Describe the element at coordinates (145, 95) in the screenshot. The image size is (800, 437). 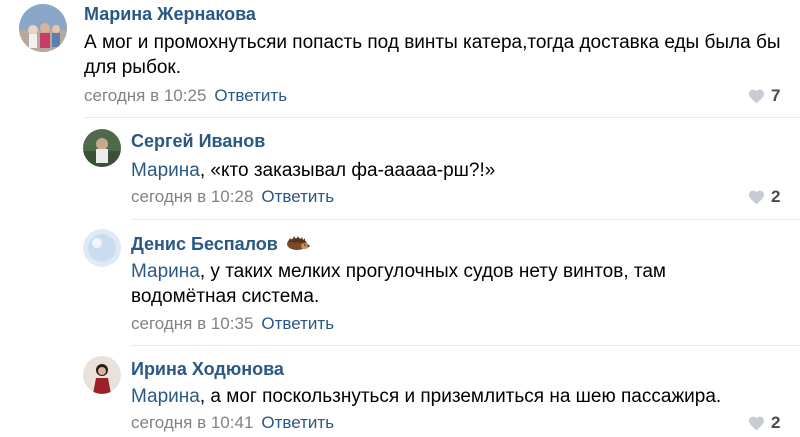
I see `comment-time: сегодня в 10:25` at that location.